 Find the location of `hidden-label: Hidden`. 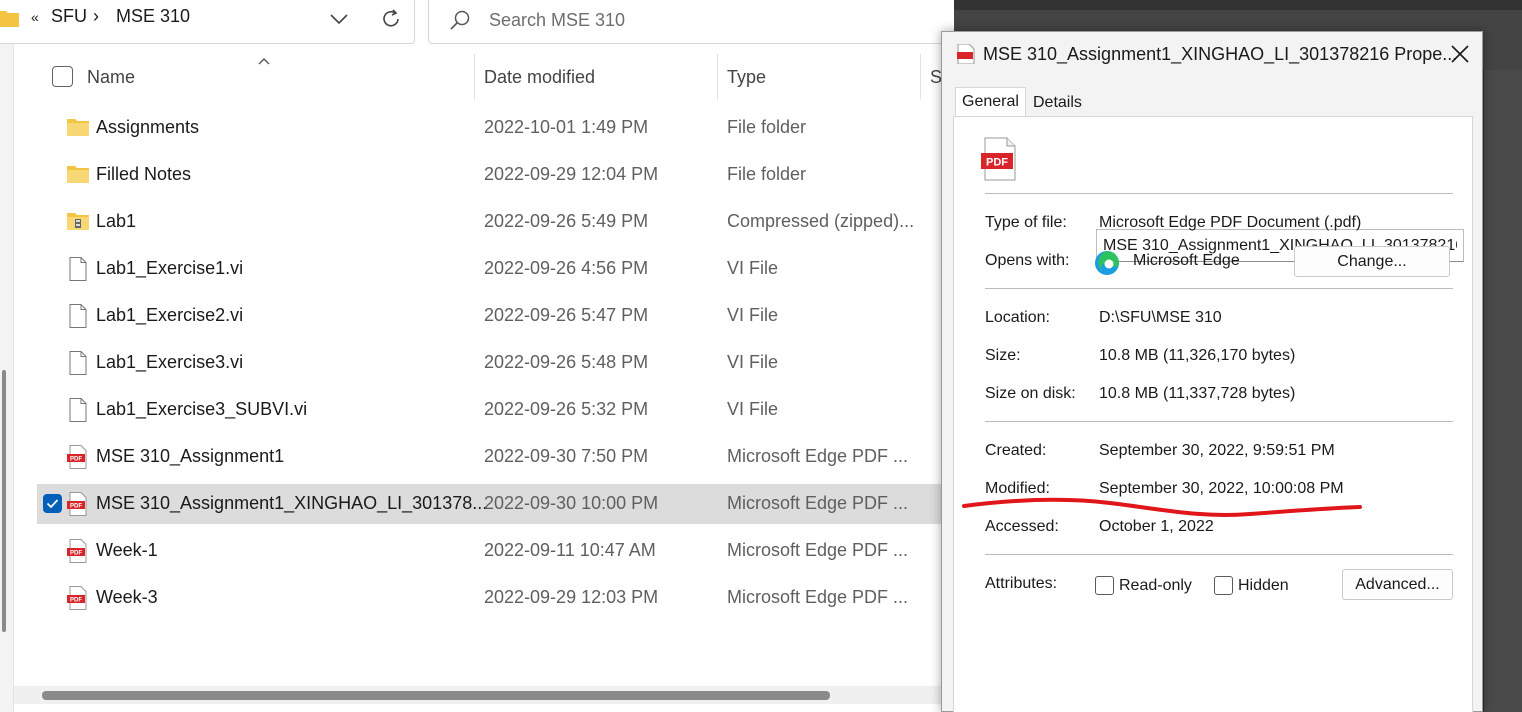

hidden-label: Hidden is located at coordinates (1263, 586).